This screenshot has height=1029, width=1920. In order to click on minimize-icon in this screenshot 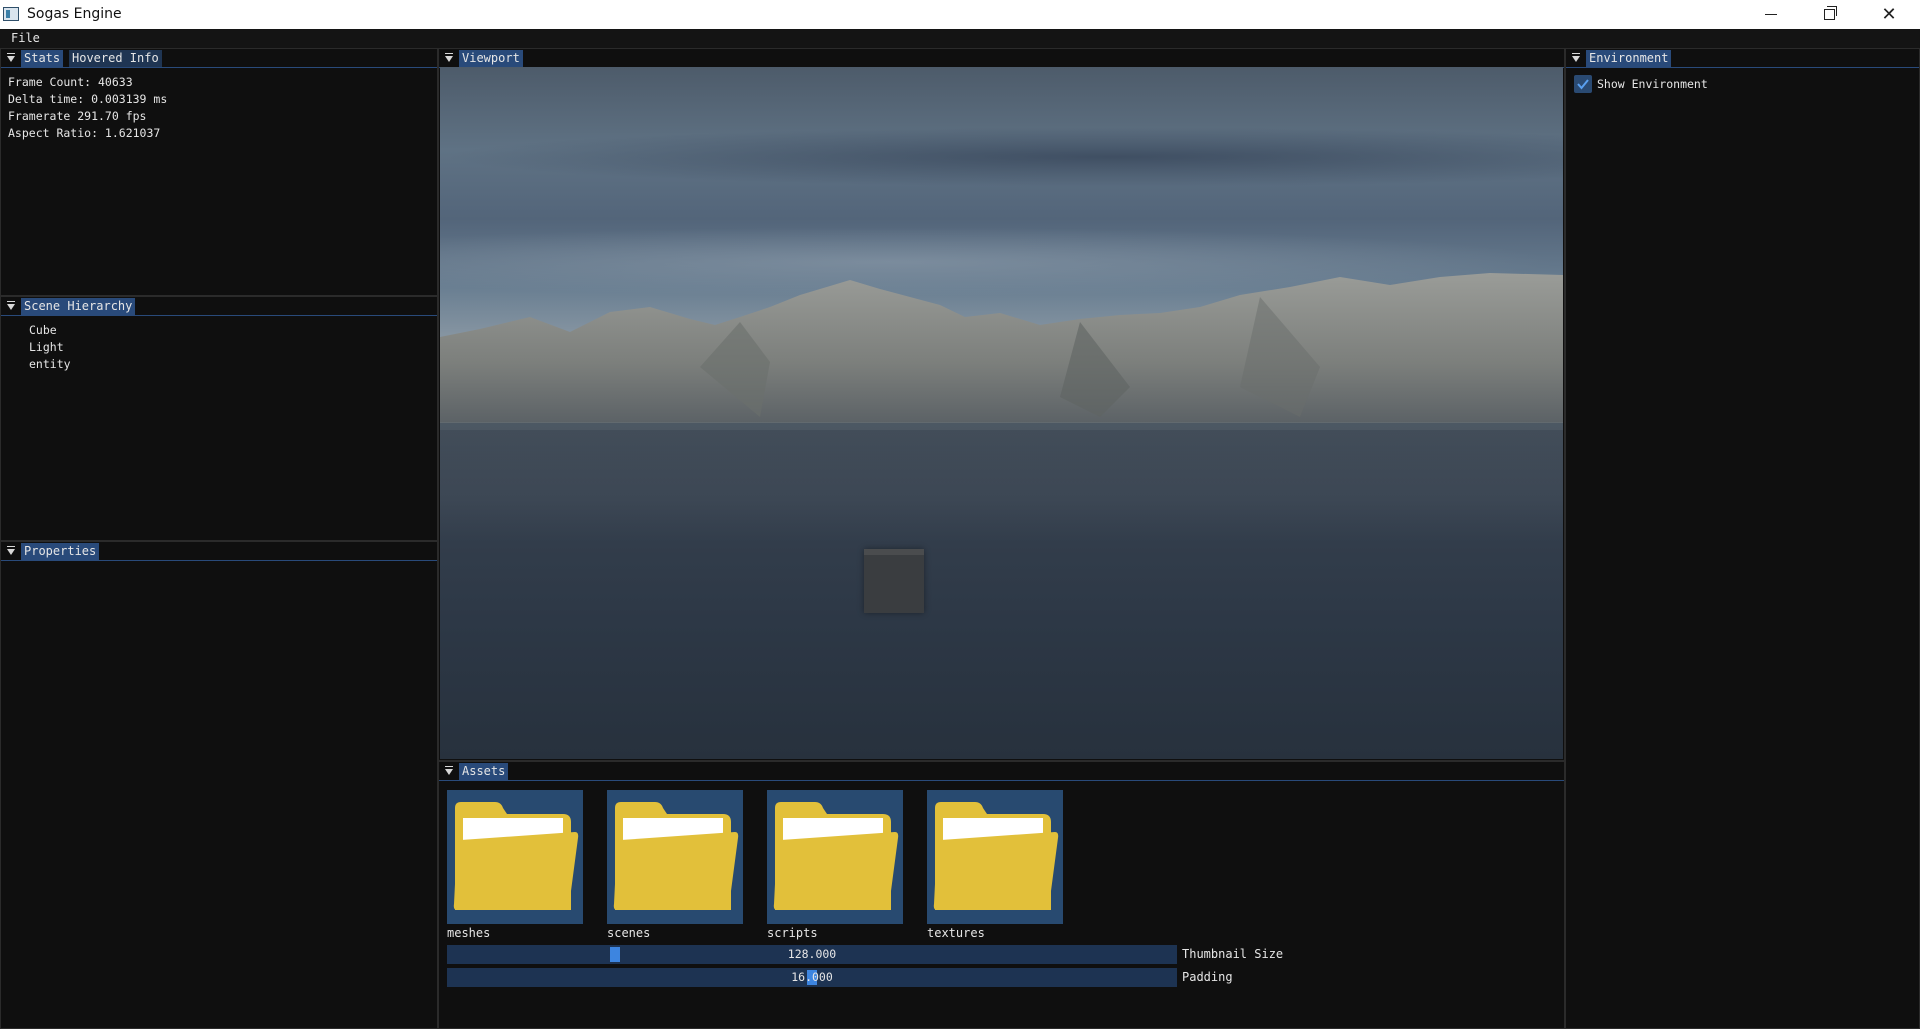, I will do `click(1771, 14)`.